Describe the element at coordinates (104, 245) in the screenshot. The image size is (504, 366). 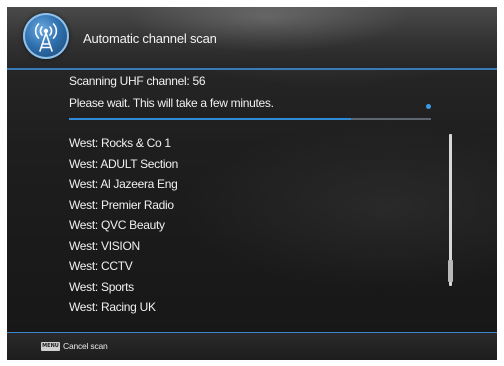
I see `channel-list-item: West: VISION` at that location.